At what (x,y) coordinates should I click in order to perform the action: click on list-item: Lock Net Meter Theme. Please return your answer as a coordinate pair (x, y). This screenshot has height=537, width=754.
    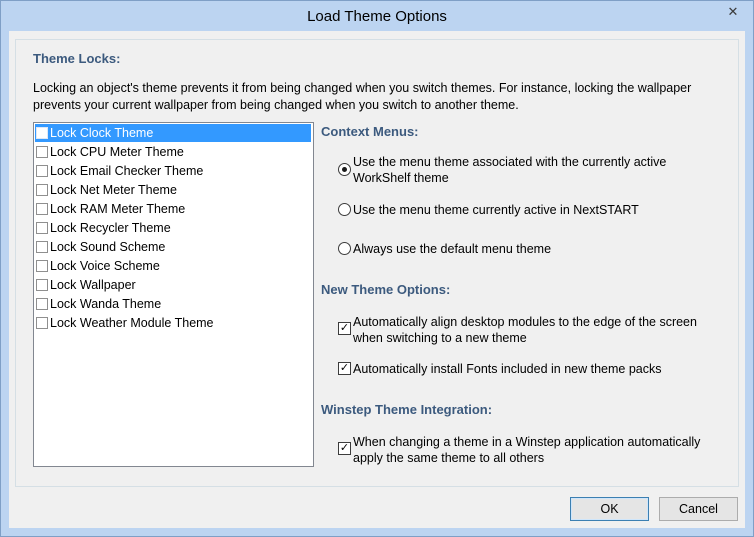
    Looking at the image, I should click on (173, 190).